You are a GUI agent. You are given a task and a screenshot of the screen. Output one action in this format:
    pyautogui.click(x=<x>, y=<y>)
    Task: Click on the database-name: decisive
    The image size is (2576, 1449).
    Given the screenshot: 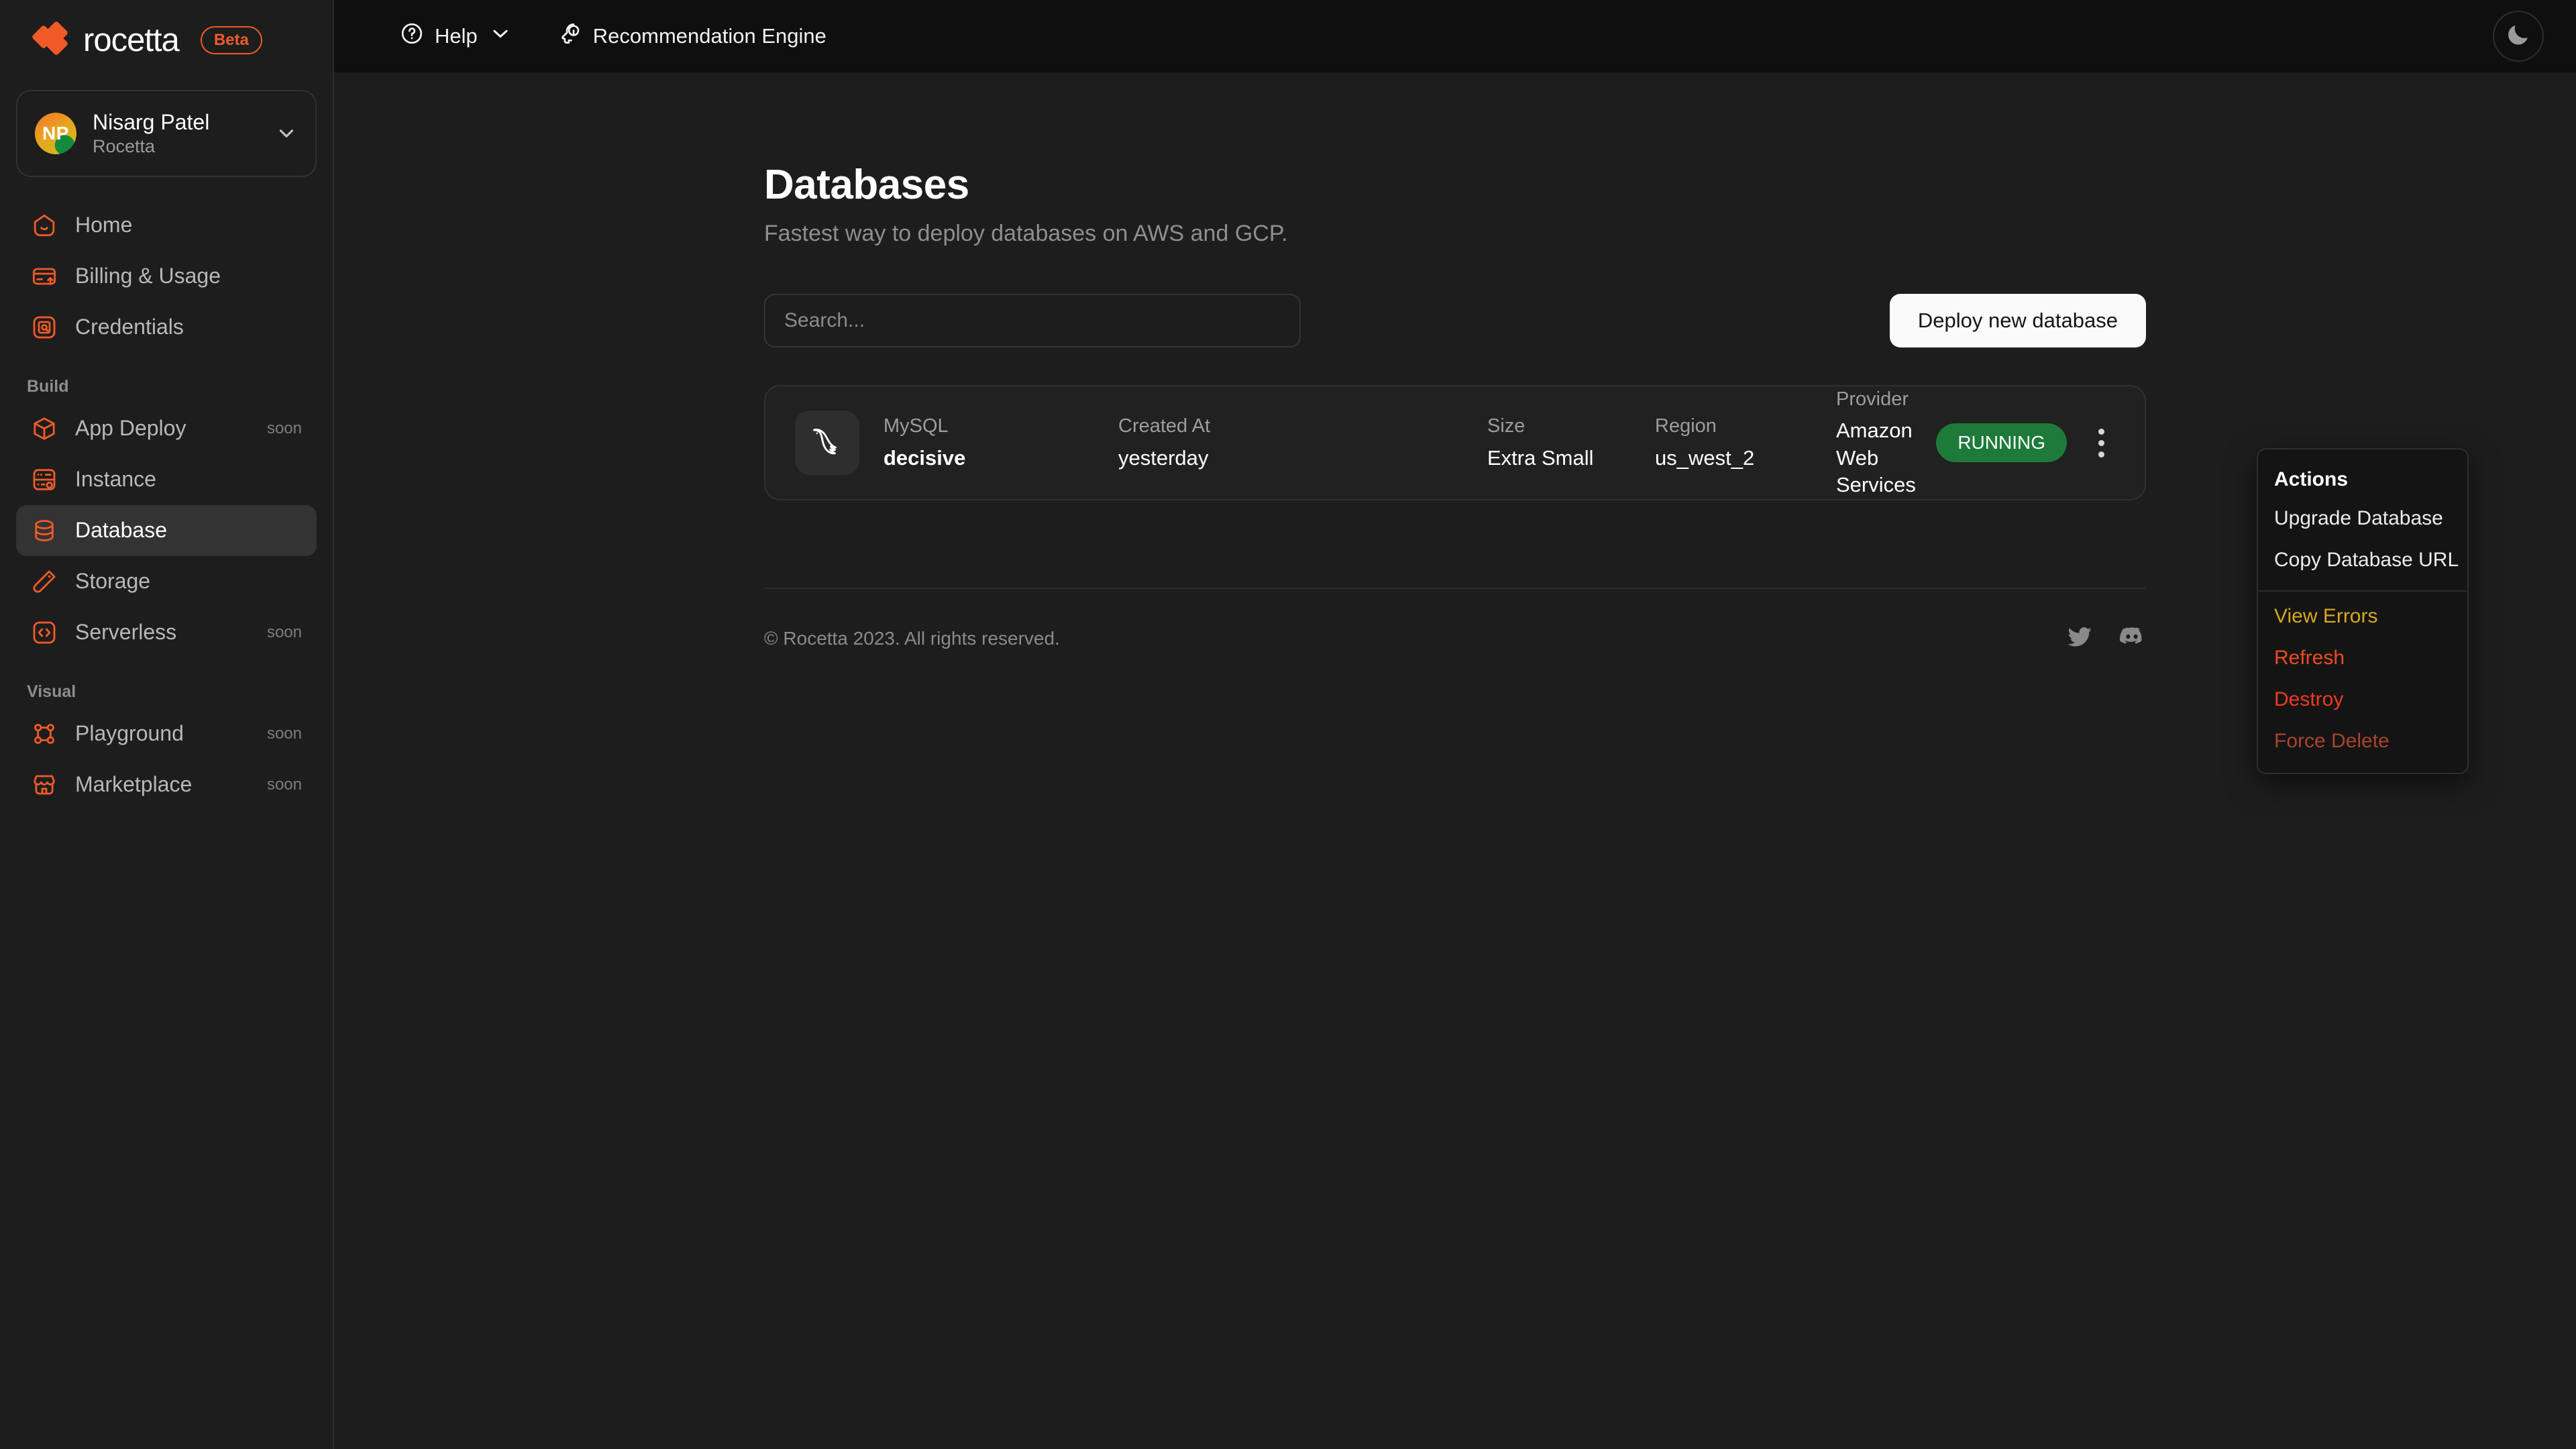 What is the action you would take?
    pyautogui.click(x=924, y=457)
    